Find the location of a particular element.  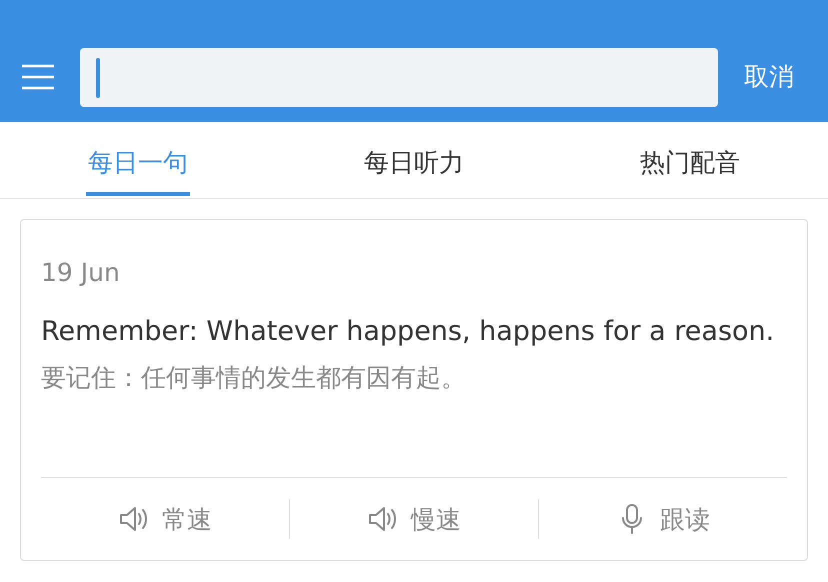

tab: 每日一句 is located at coordinates (138, 159).